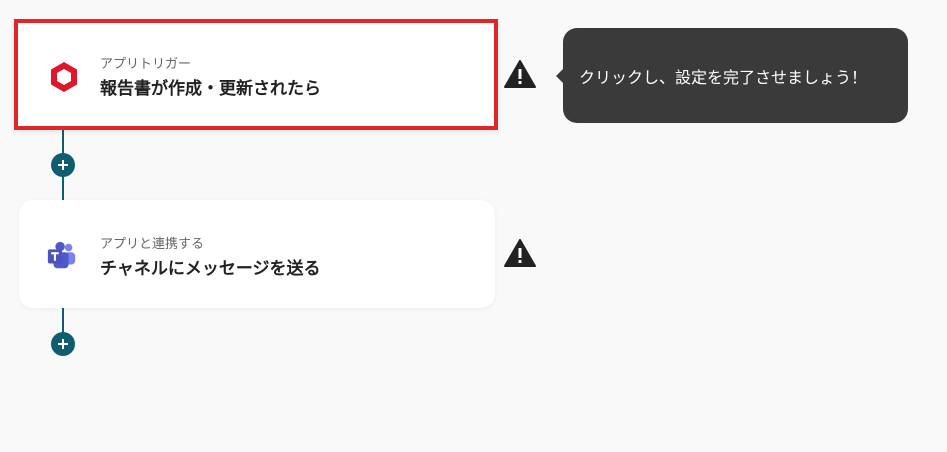  Describe the element at coordinates (256, 74) in the screenshot. I see `step-card-trigger: アプリトリガー 報告書が作成・更新されたら` at that location.